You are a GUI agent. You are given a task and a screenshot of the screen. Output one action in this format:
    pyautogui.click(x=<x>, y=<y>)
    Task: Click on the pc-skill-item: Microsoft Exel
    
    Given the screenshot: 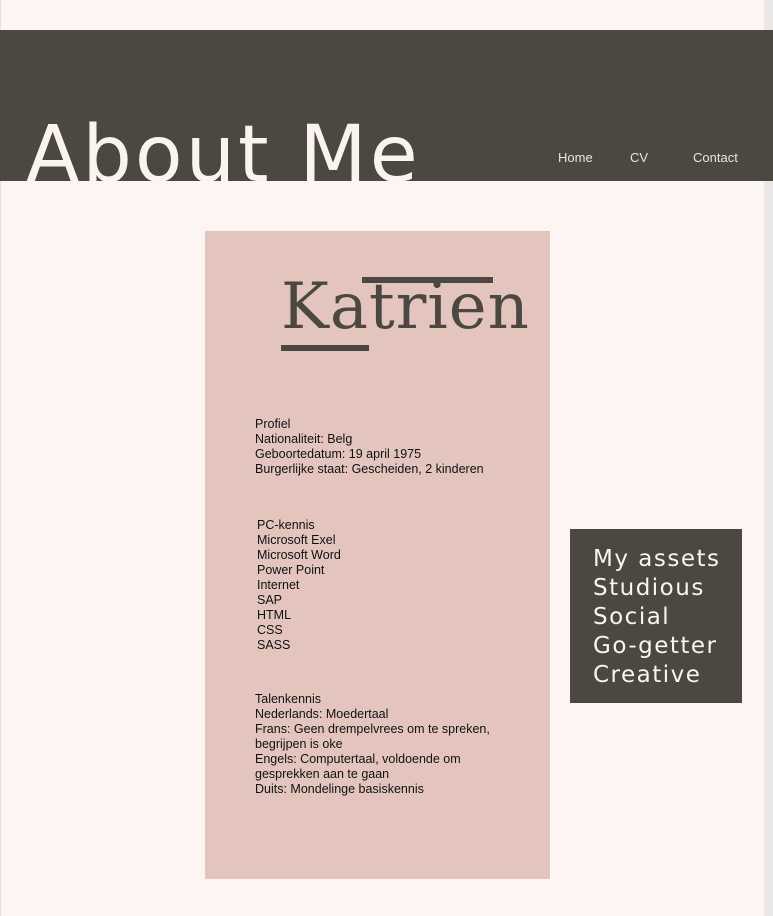 What is the action you would take?
    pyautogui.click(x=296, y=540)
    